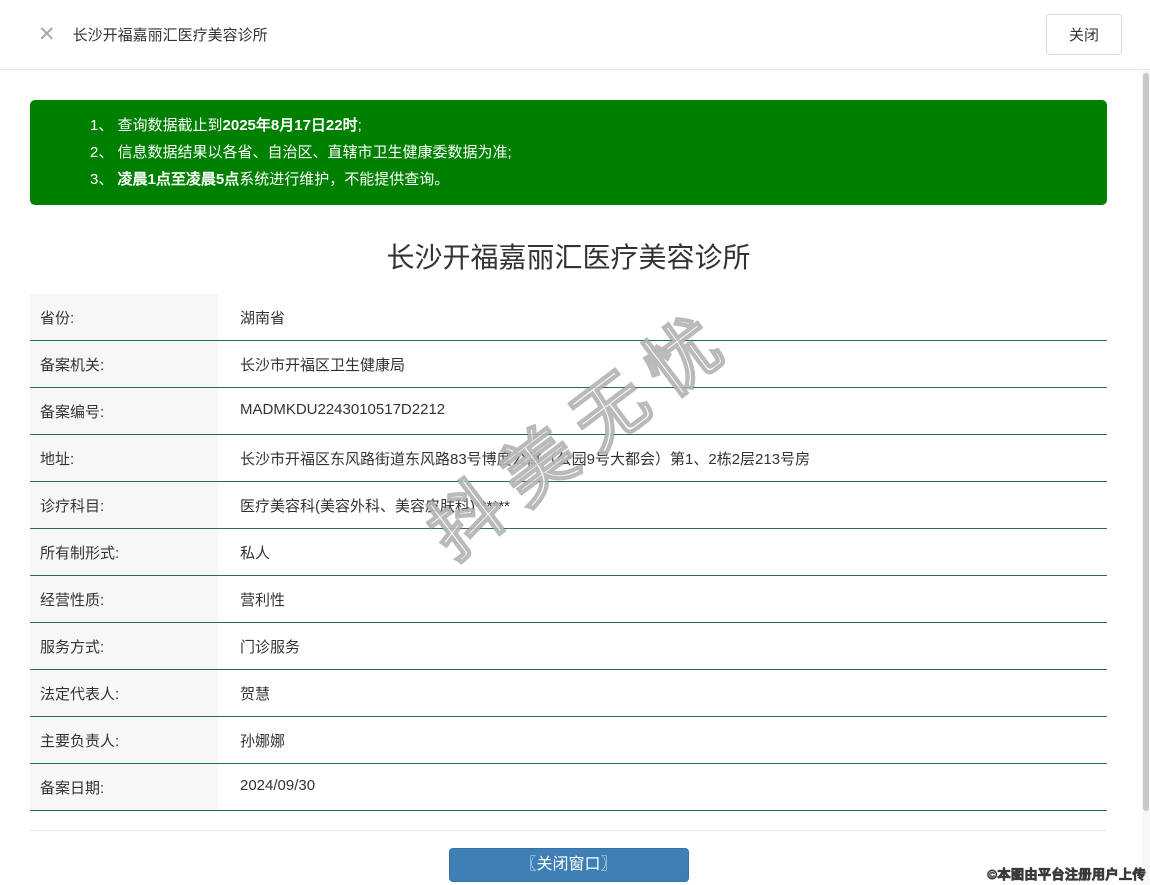 The width and height of the screenshot is (1150, 885). I want to click on row-label: 备案机关:, so click(124, 364).